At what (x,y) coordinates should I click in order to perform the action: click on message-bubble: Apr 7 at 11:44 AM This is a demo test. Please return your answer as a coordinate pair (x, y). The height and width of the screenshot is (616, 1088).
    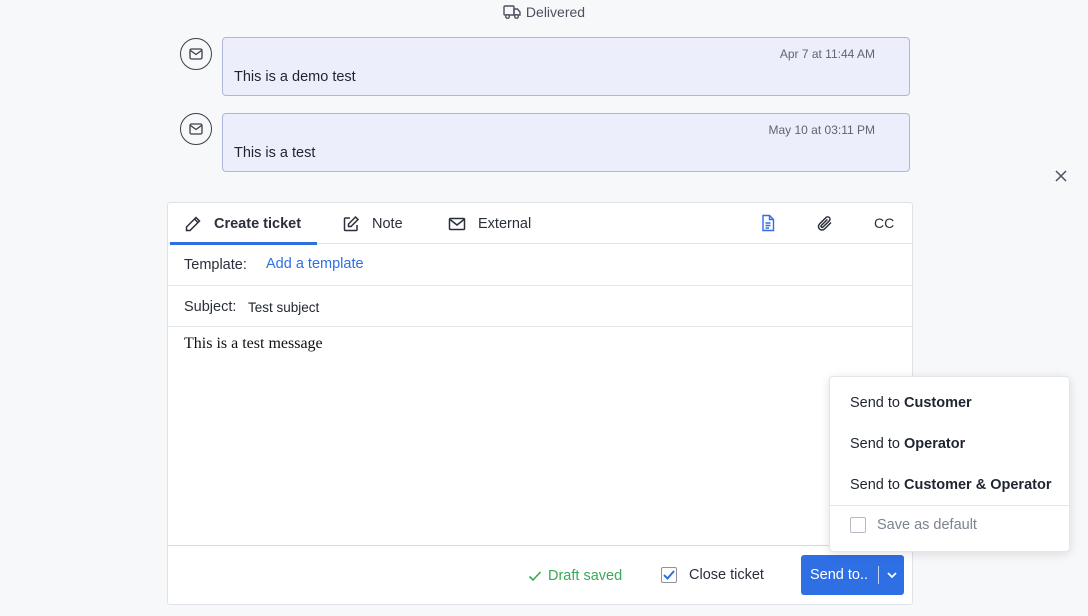
    Looking at the image, I should click on (566, 66).